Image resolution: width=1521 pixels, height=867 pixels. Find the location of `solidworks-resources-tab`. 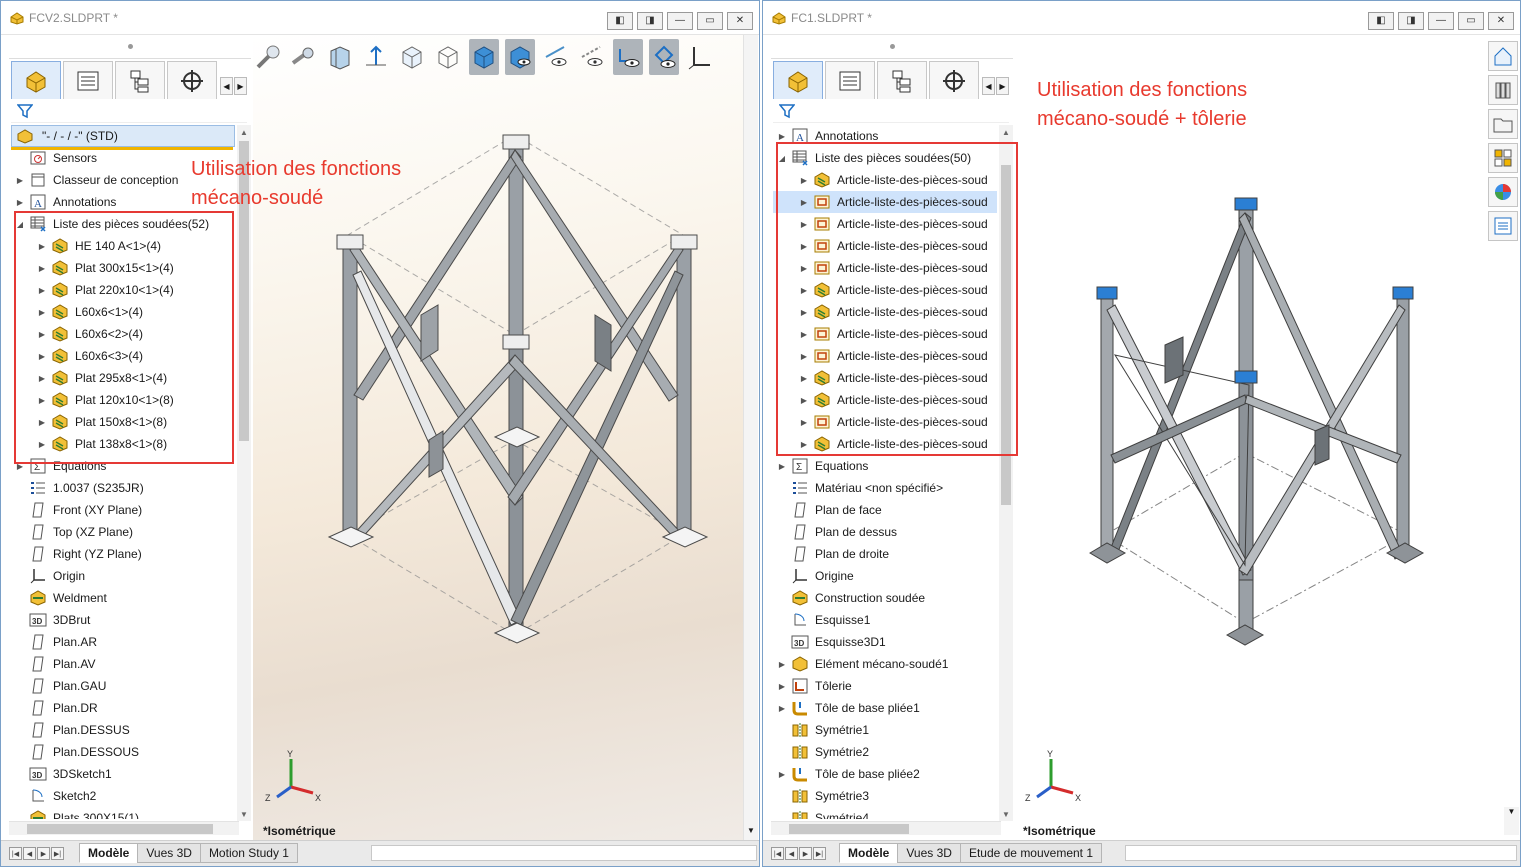

solidworks-resources-tab is located at coordinates (1503, 56).